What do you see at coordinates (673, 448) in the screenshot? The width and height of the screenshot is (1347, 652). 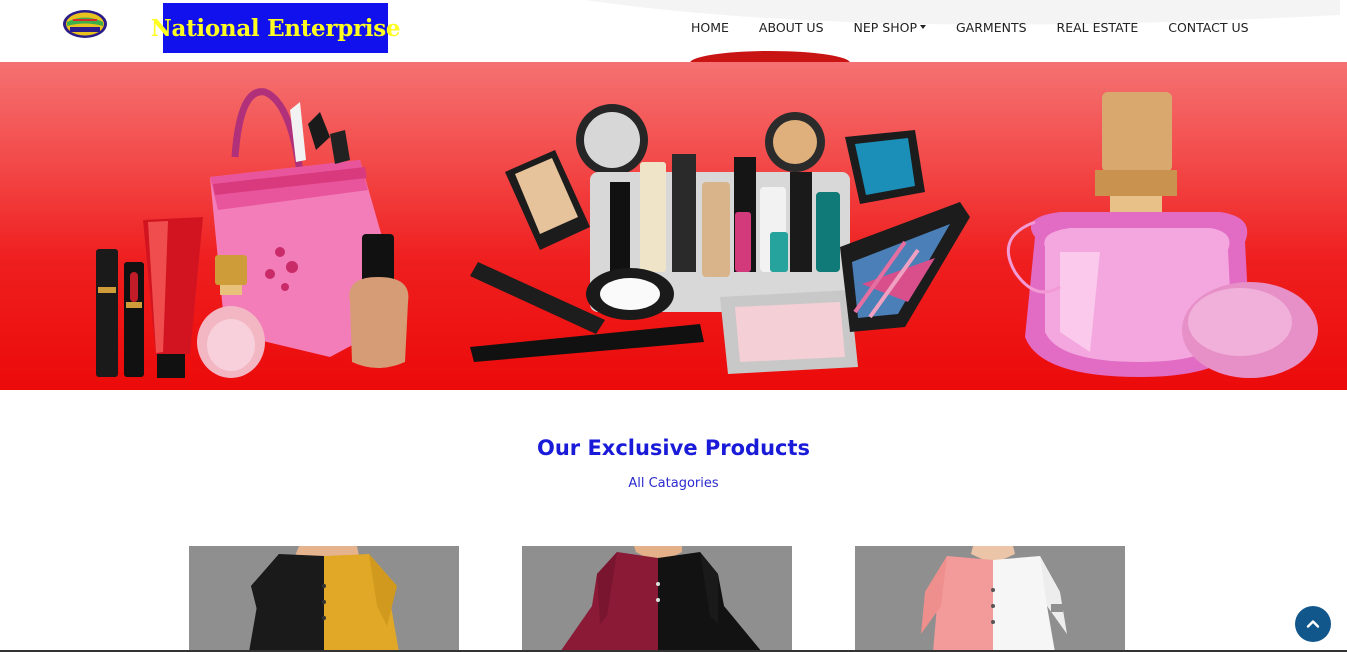 I see `products-section-title: Our Exclusive Products` at bounding box center [673, 448].